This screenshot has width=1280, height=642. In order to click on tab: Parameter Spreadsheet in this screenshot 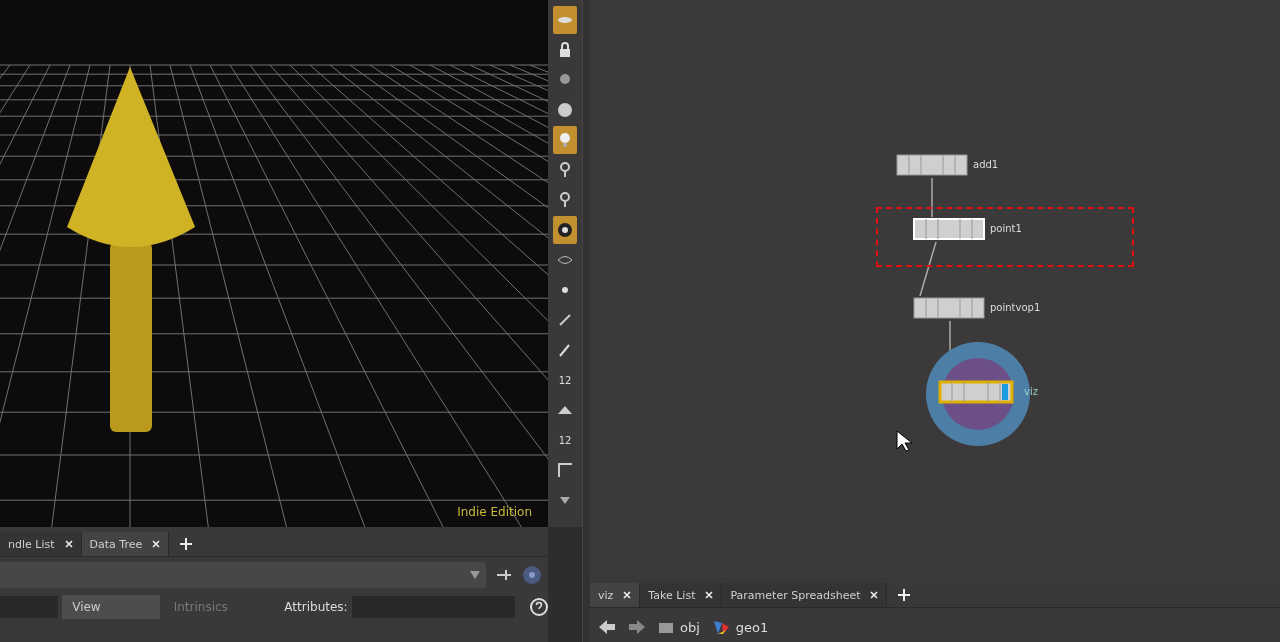, I will do `click(805, 595)`.